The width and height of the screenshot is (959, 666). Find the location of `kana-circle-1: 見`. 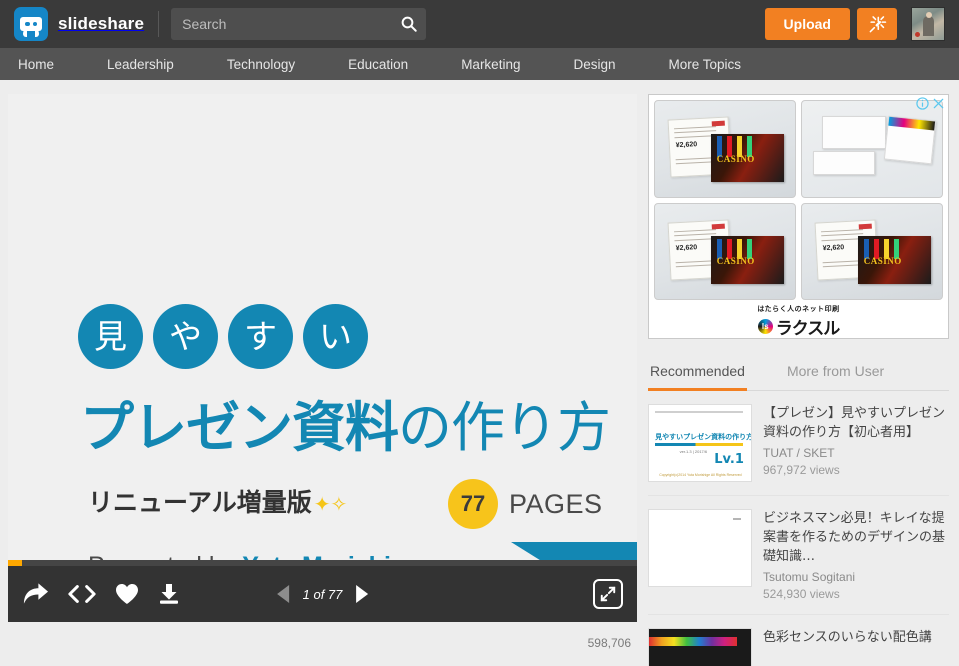

kana-circle-1: 見 is located at coordinates (110, 336).